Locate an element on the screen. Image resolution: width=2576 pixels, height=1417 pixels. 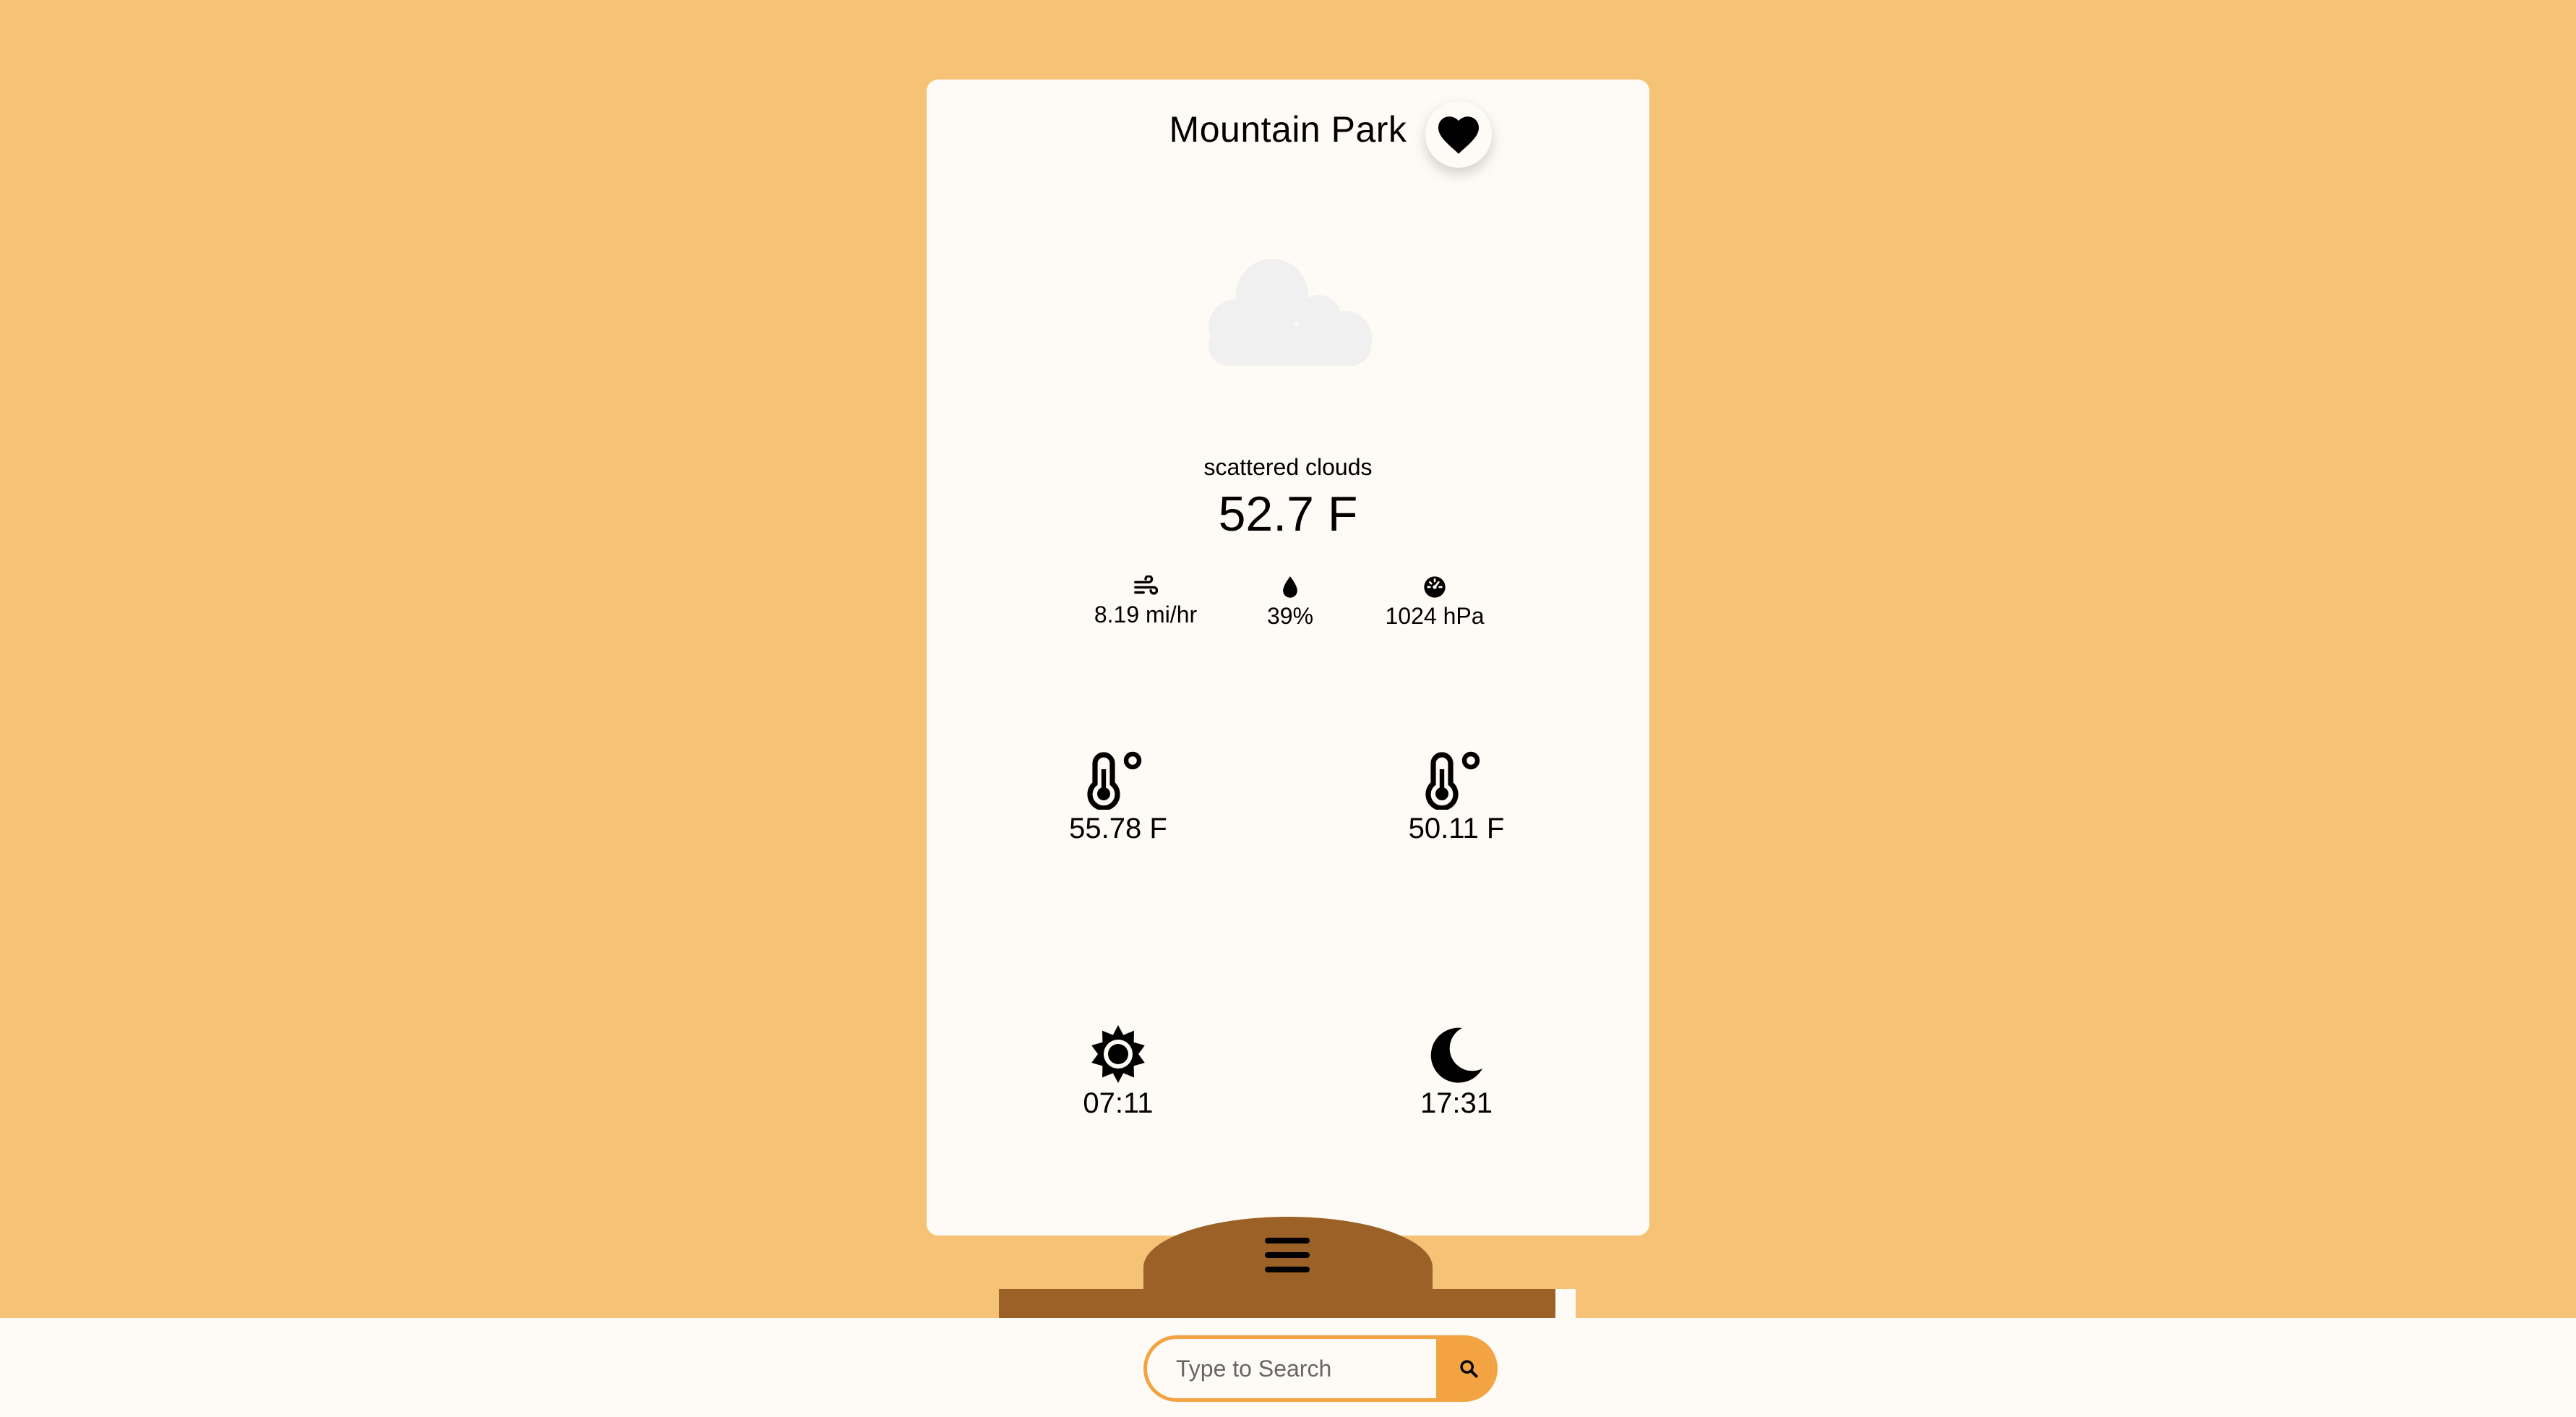
temp-min-stat: 50.11 F is located at coordinates (1457, 797).